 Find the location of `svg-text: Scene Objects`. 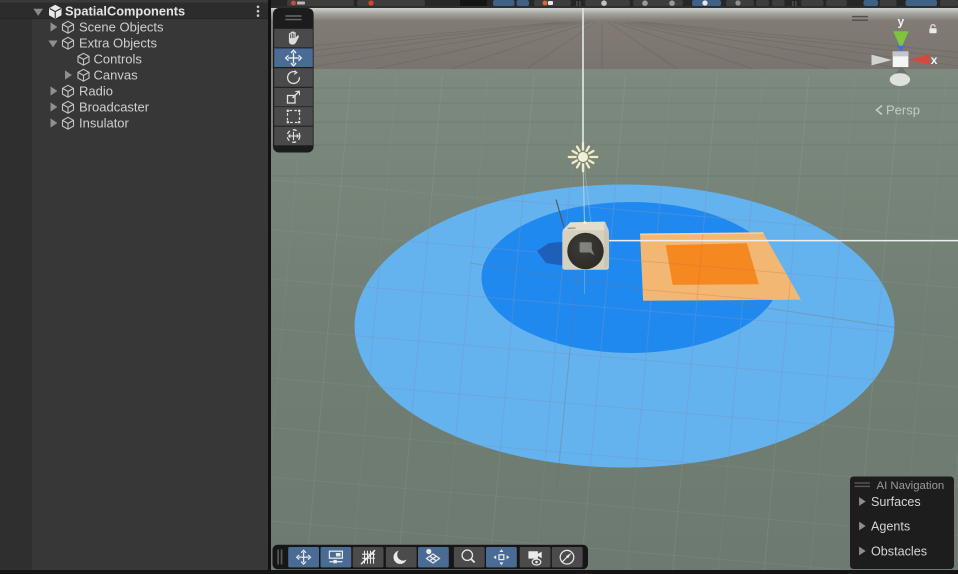

svg-text: Scene Objects is located at coordinates (121, 26).